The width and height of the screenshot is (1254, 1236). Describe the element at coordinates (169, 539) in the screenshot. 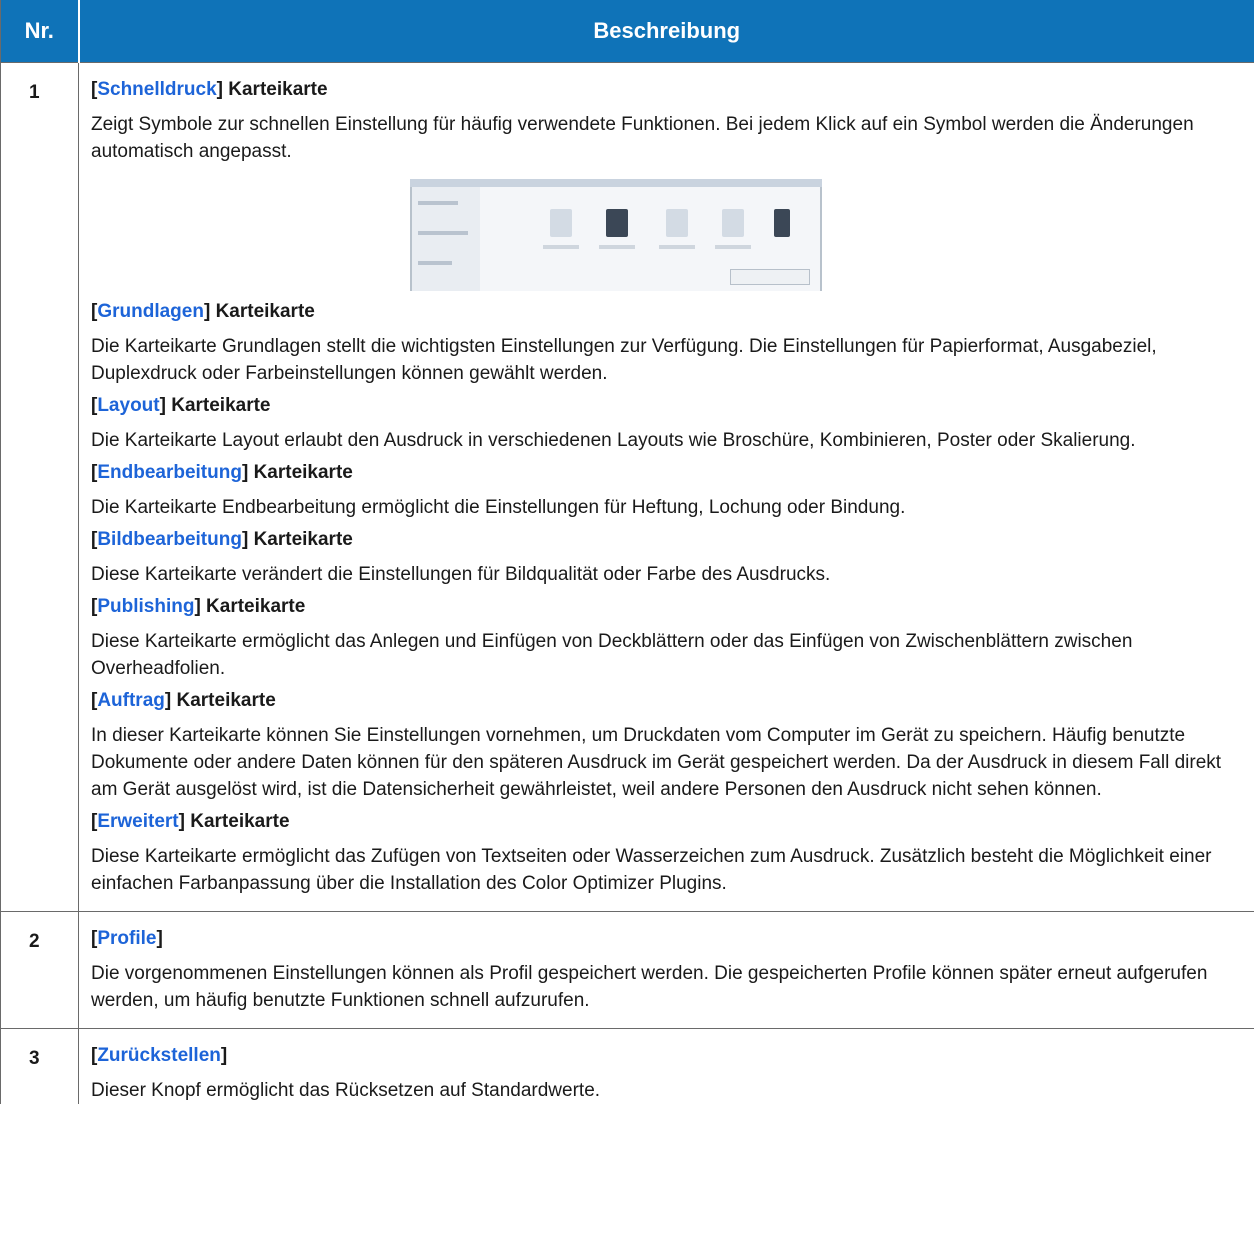

I see `link-bildbearbeitung: Bildbearbeitung` at that location.